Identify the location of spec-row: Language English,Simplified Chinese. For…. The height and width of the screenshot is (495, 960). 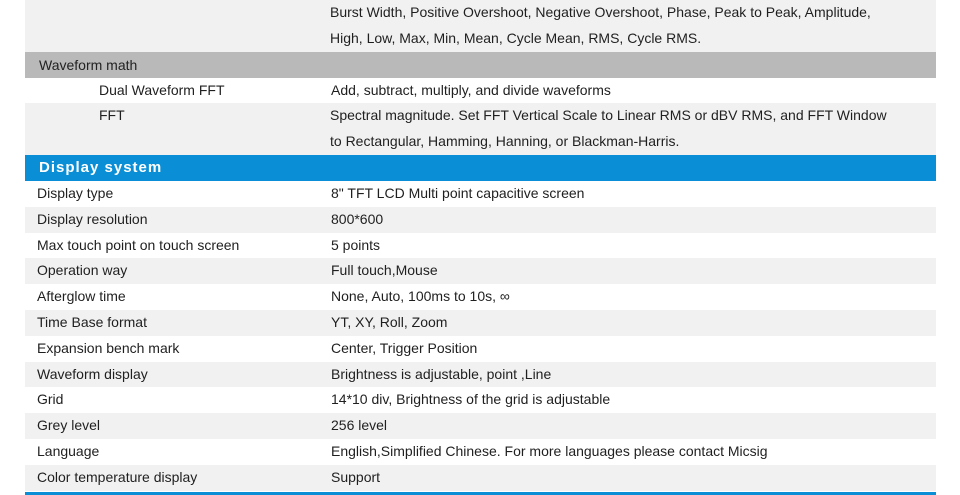
(480, 452).